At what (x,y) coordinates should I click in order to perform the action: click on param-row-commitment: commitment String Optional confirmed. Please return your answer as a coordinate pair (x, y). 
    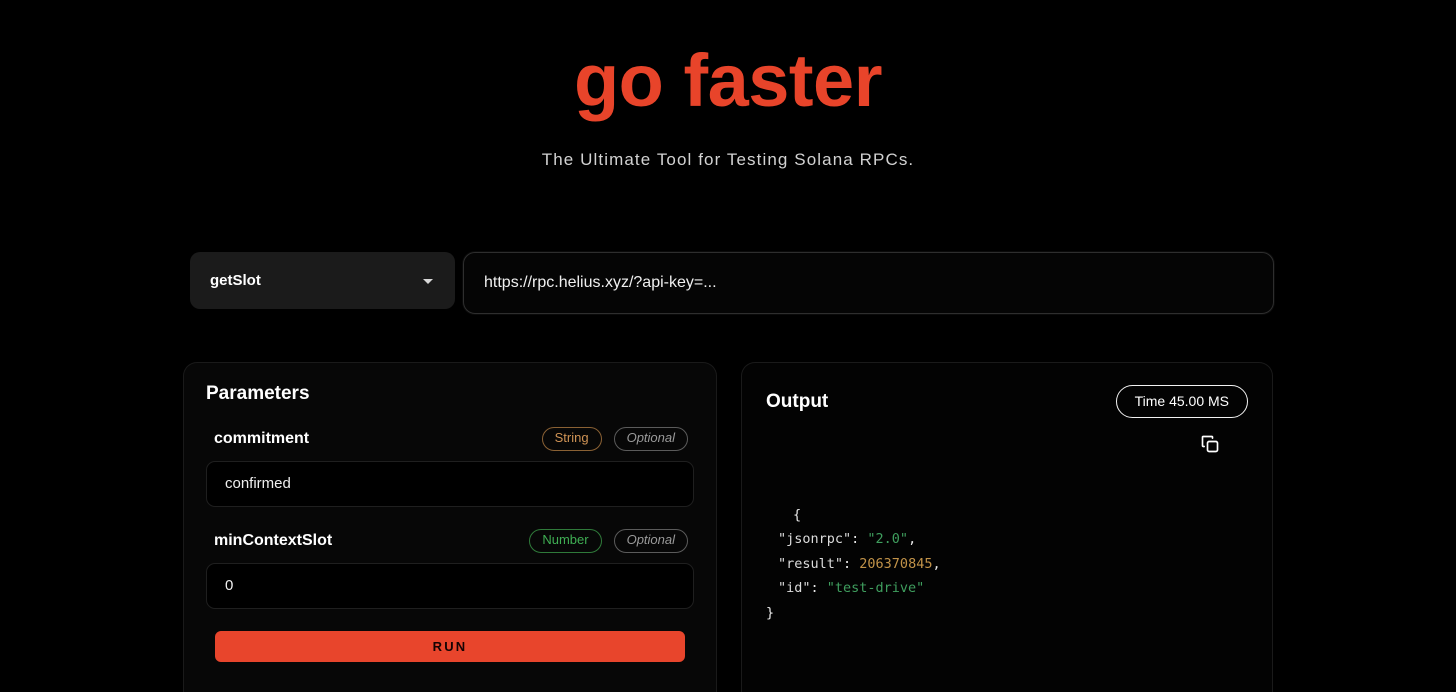
    Looking at the image, I should click on (450, 467).